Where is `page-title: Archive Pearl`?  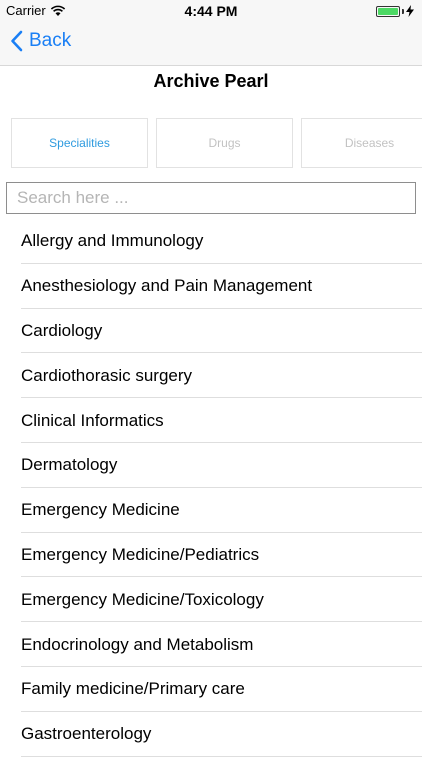
page-title: Archive Pearl is located at coordinates (211, 81).